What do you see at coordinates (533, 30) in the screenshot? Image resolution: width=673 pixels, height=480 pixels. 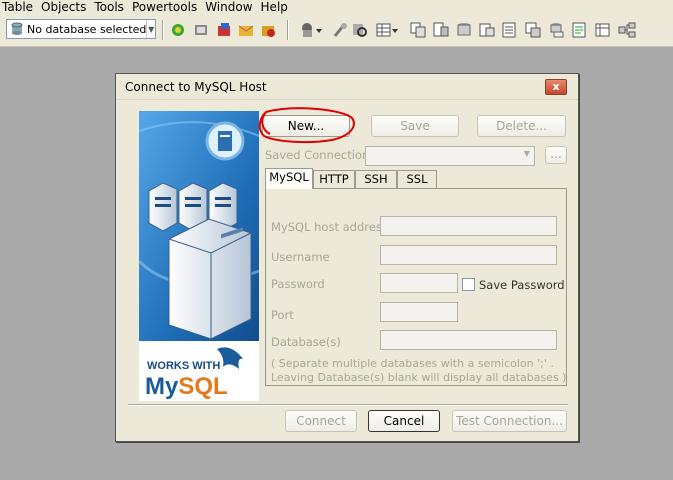 I see `restore-icon` at bounding box center [533, 30].